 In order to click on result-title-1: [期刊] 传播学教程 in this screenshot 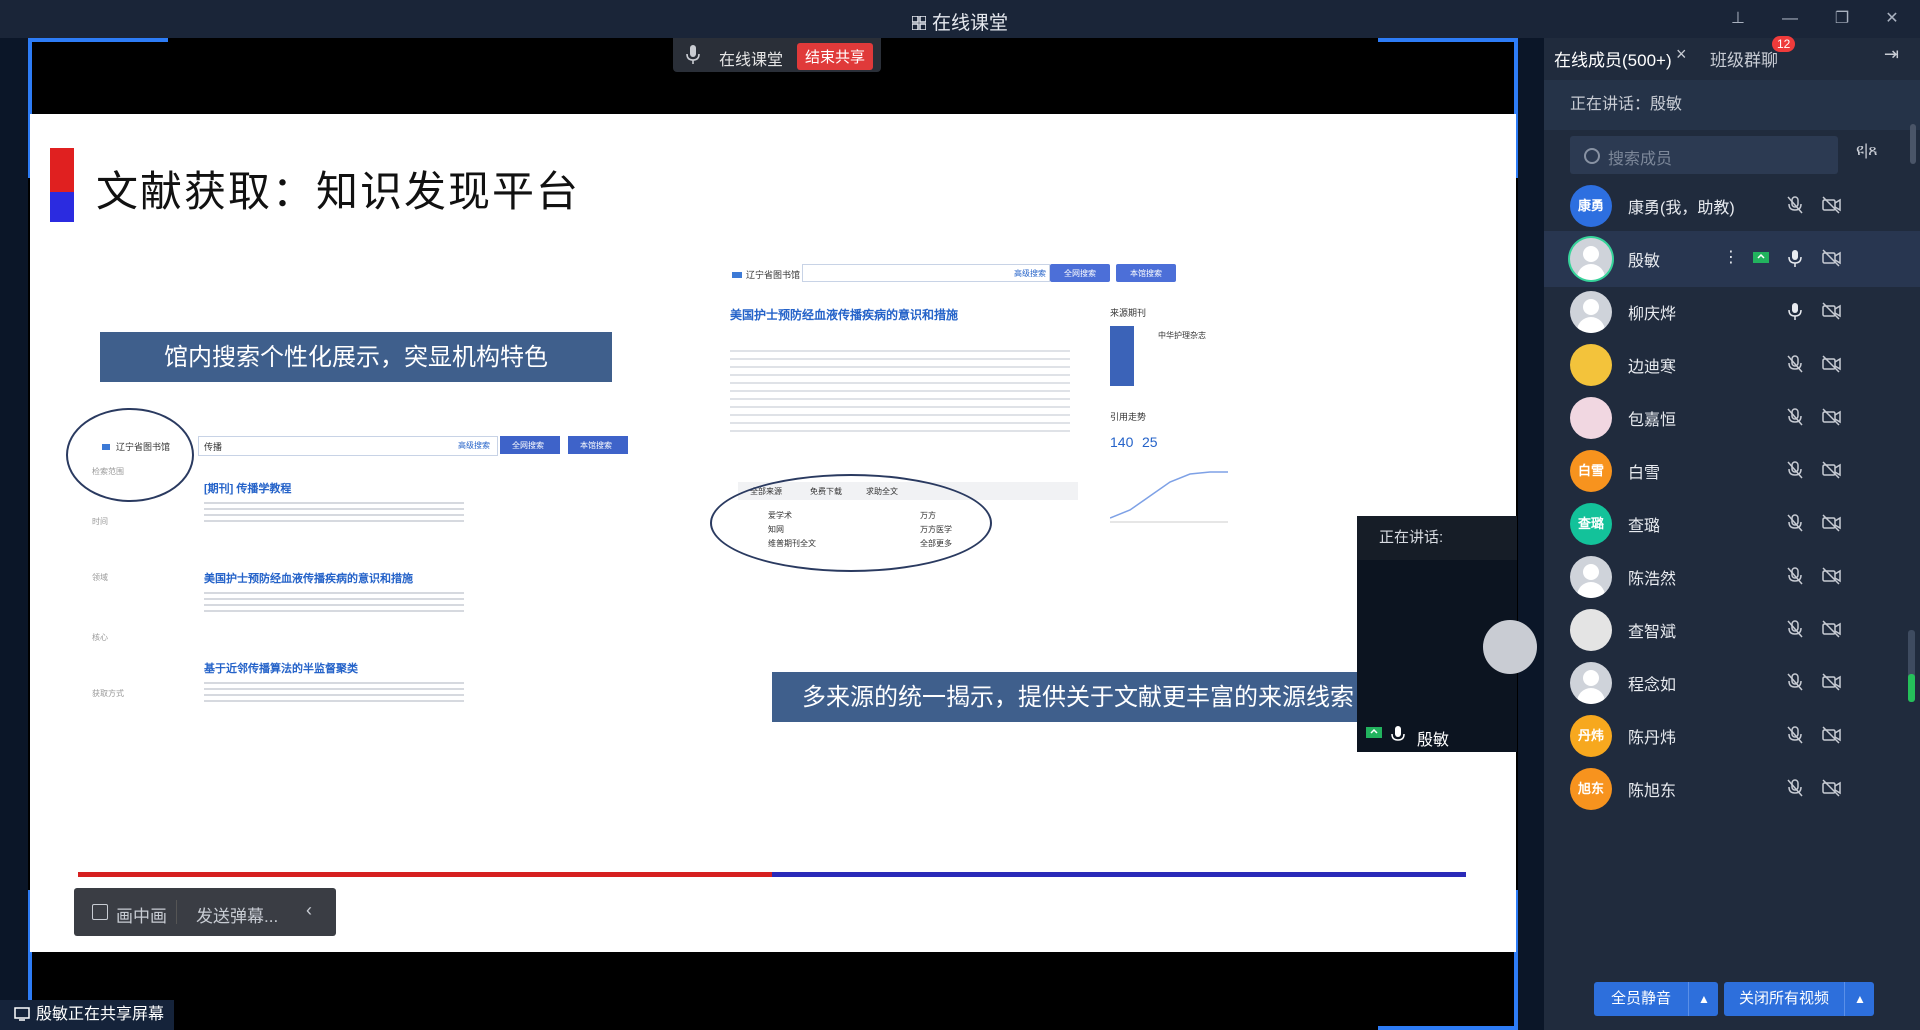, I will do `click(248, 489)`.